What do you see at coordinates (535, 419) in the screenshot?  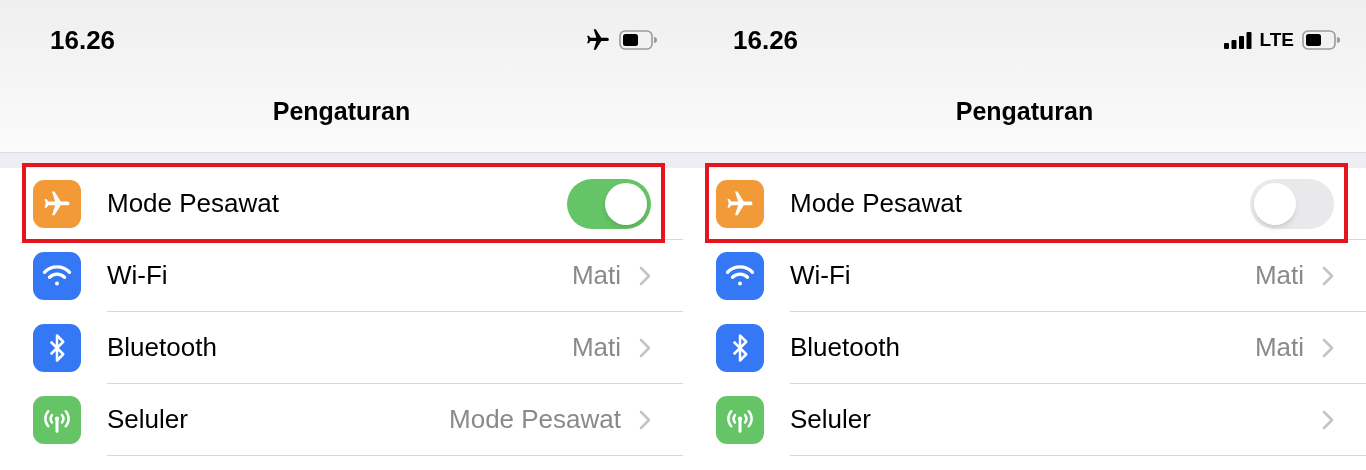 I see `row-value: Mode Pesawat` at bounding box center [535, 419].